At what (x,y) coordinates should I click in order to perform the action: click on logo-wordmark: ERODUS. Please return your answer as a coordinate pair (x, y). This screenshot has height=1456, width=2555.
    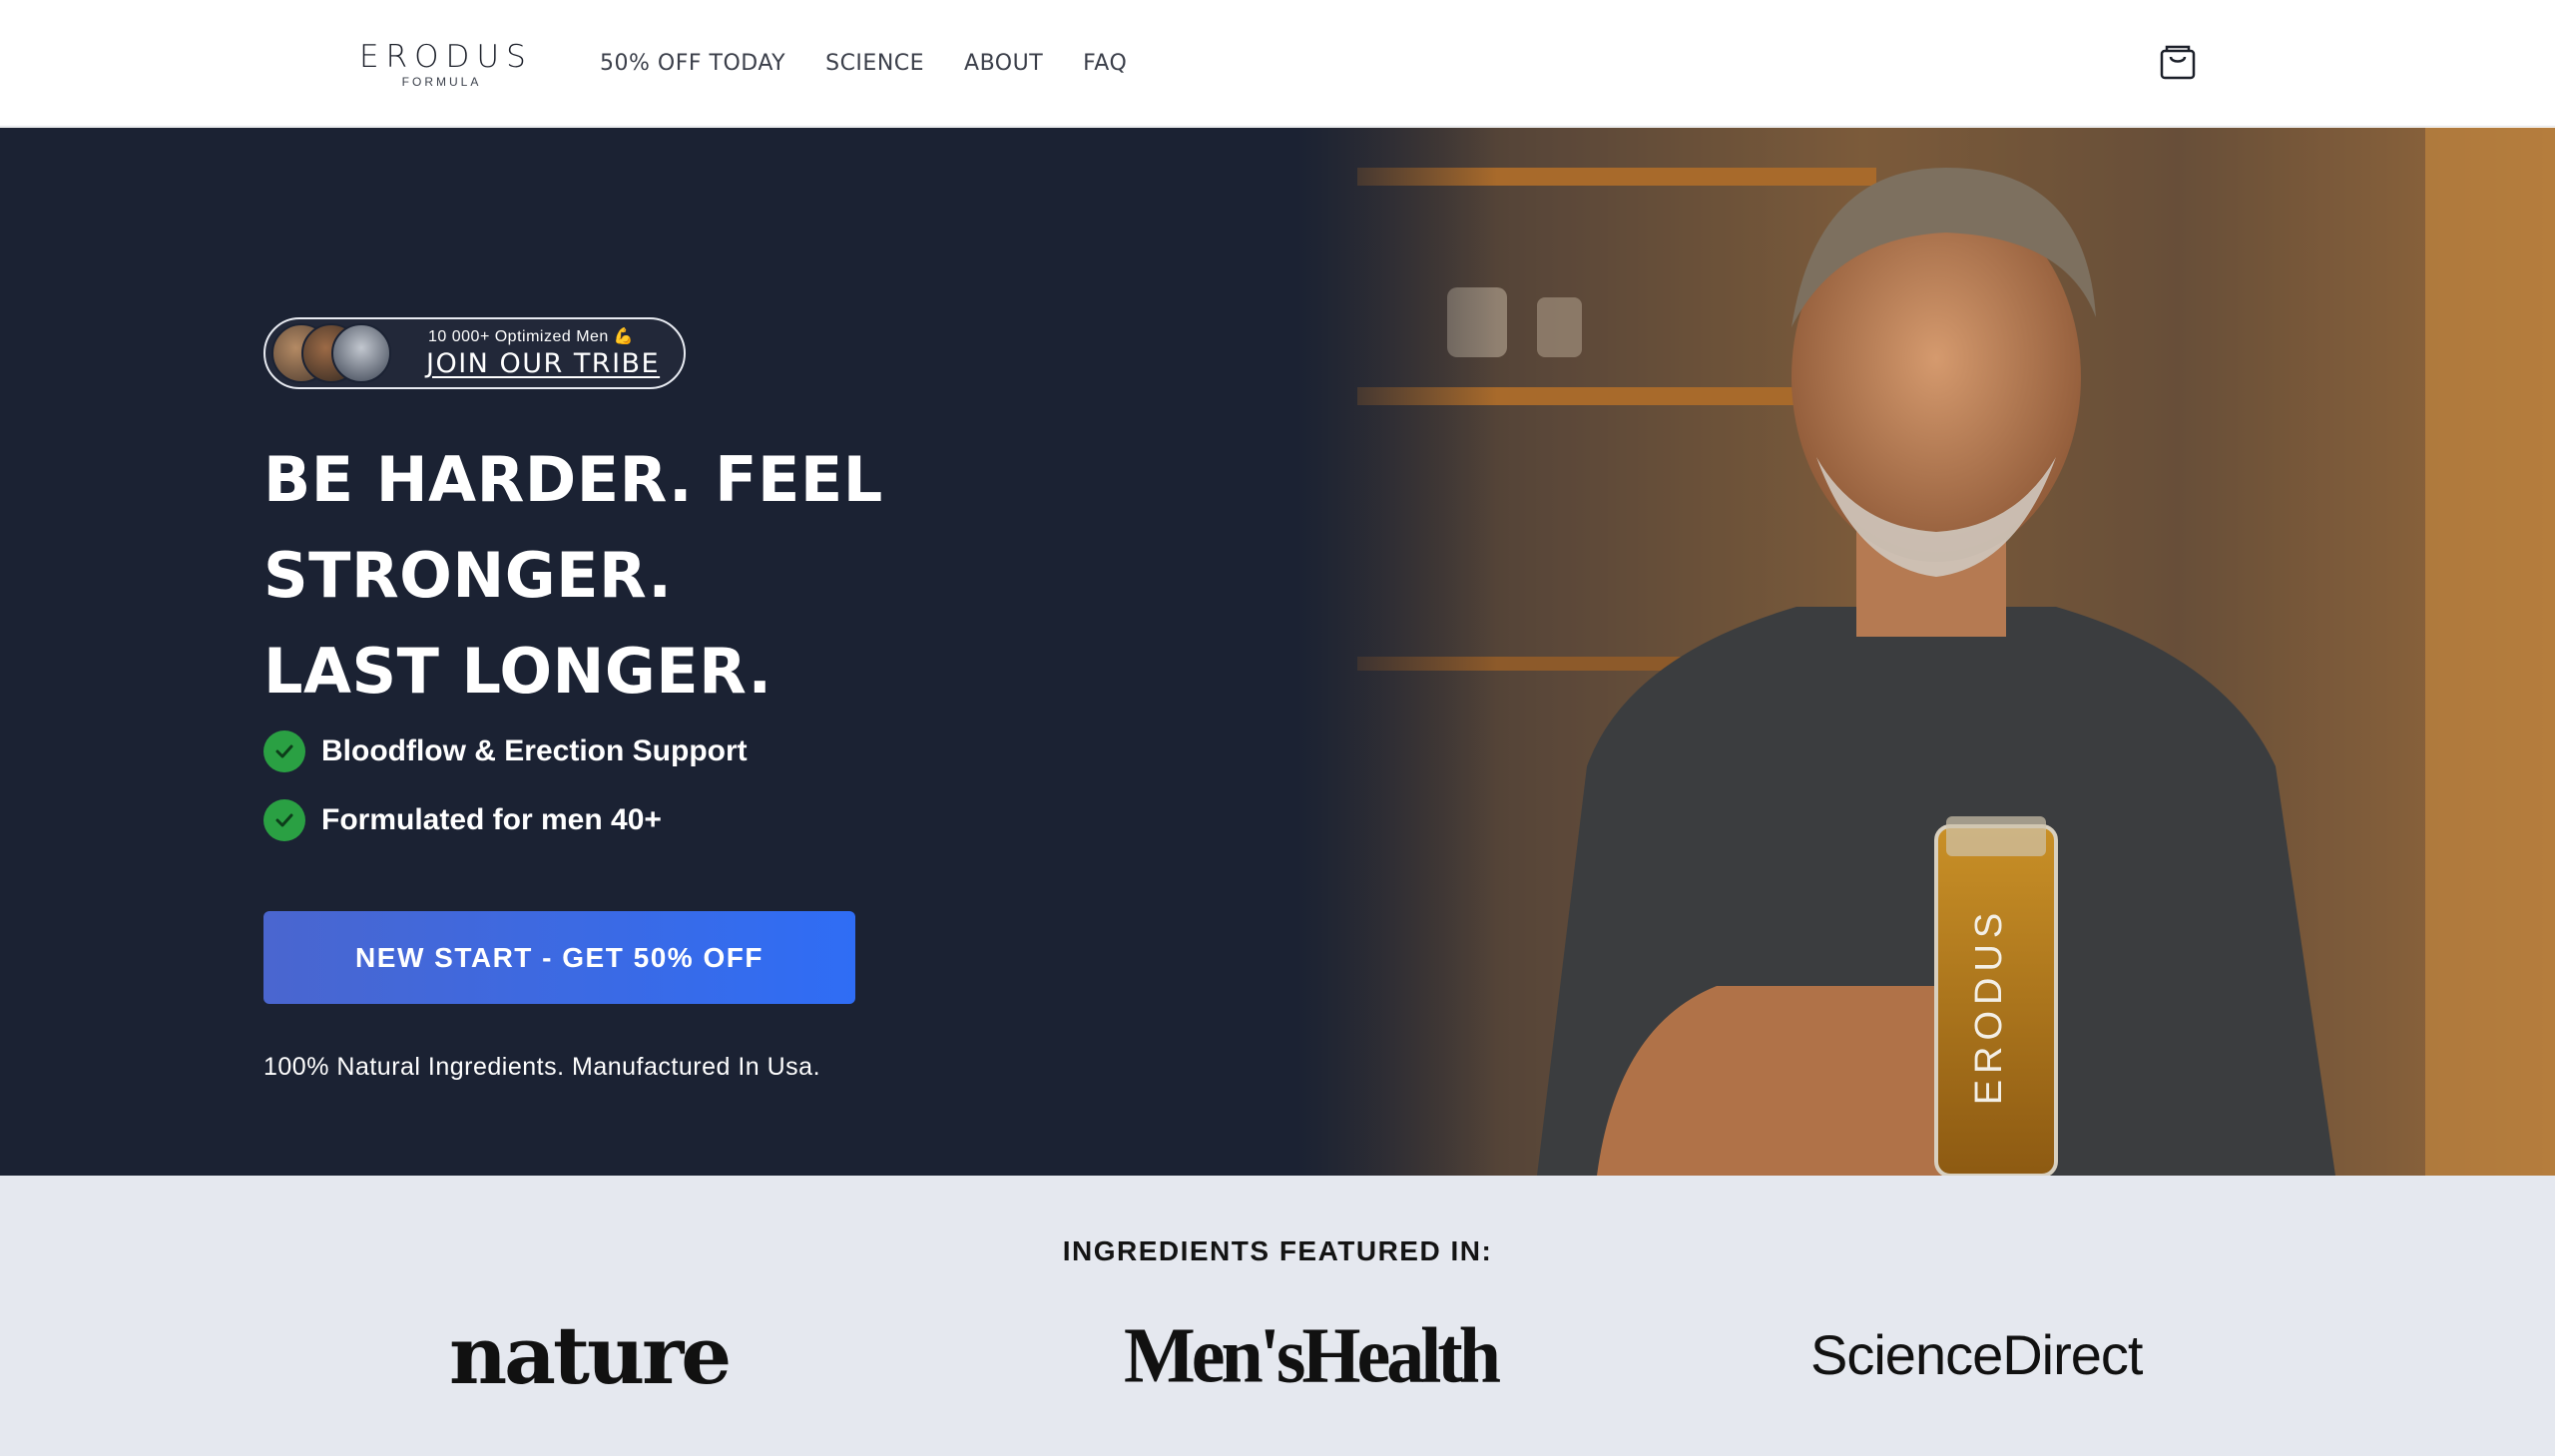
    Looking at the image, I should click on (446, 57).